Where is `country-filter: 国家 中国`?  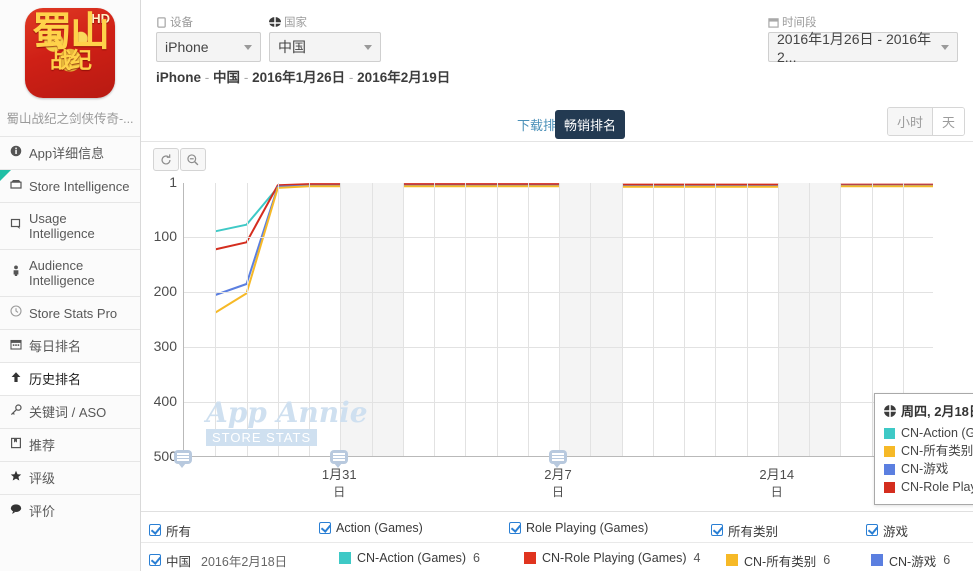 country-filter: 国家 中国 is located at coordinates (325, 38).